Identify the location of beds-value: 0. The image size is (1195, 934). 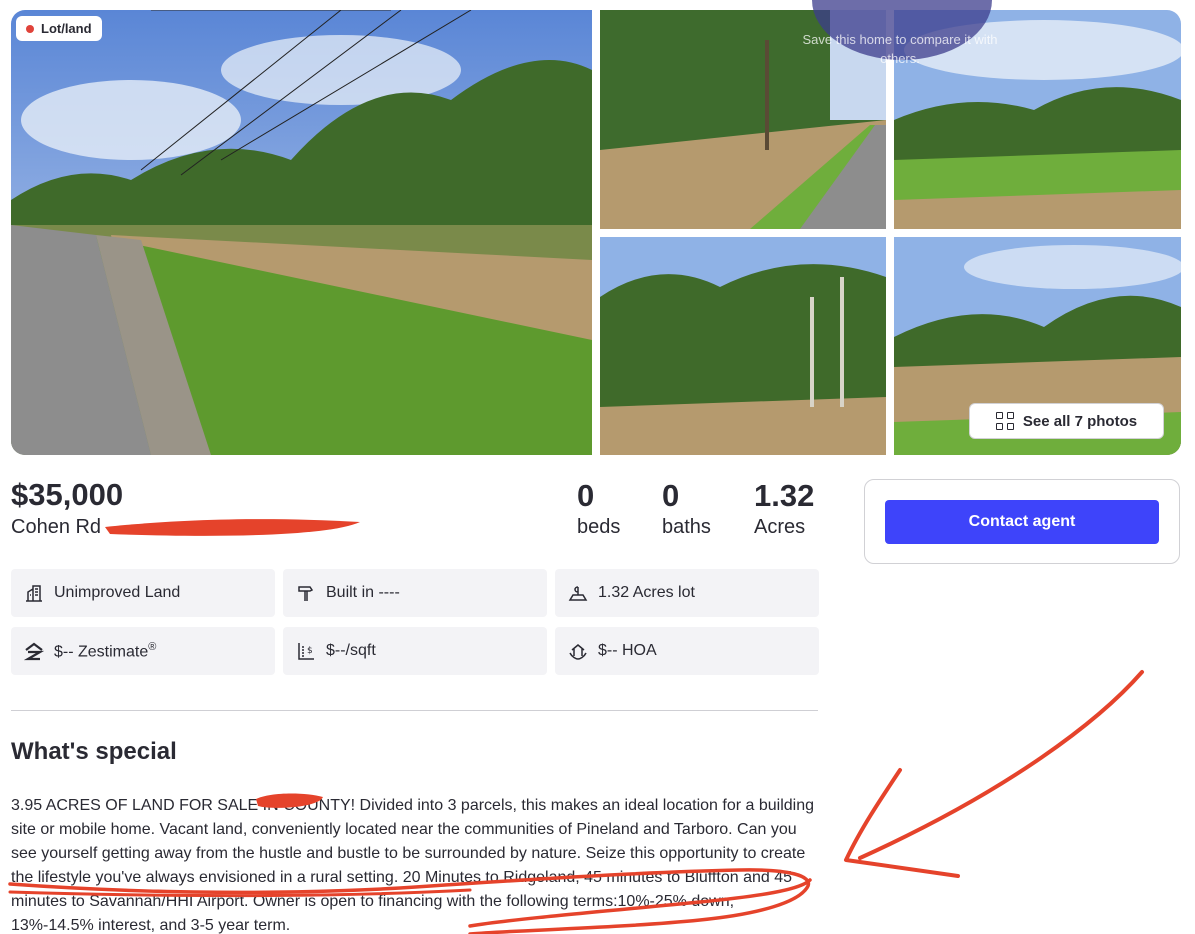
(586, 495).